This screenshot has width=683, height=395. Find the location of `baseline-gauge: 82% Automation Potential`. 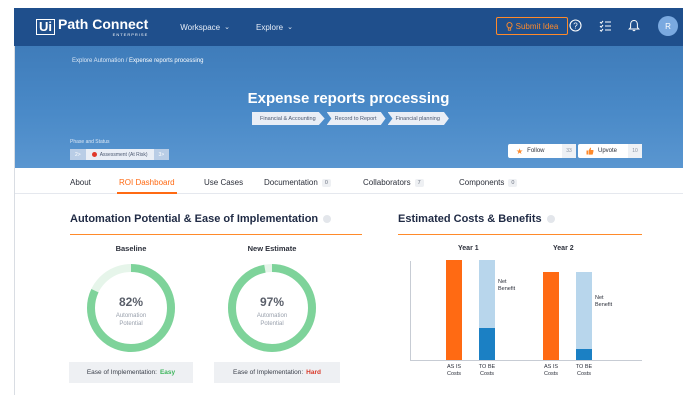

baseline-gauge: 82% Automation Potential is located at coordinates (131, 308).